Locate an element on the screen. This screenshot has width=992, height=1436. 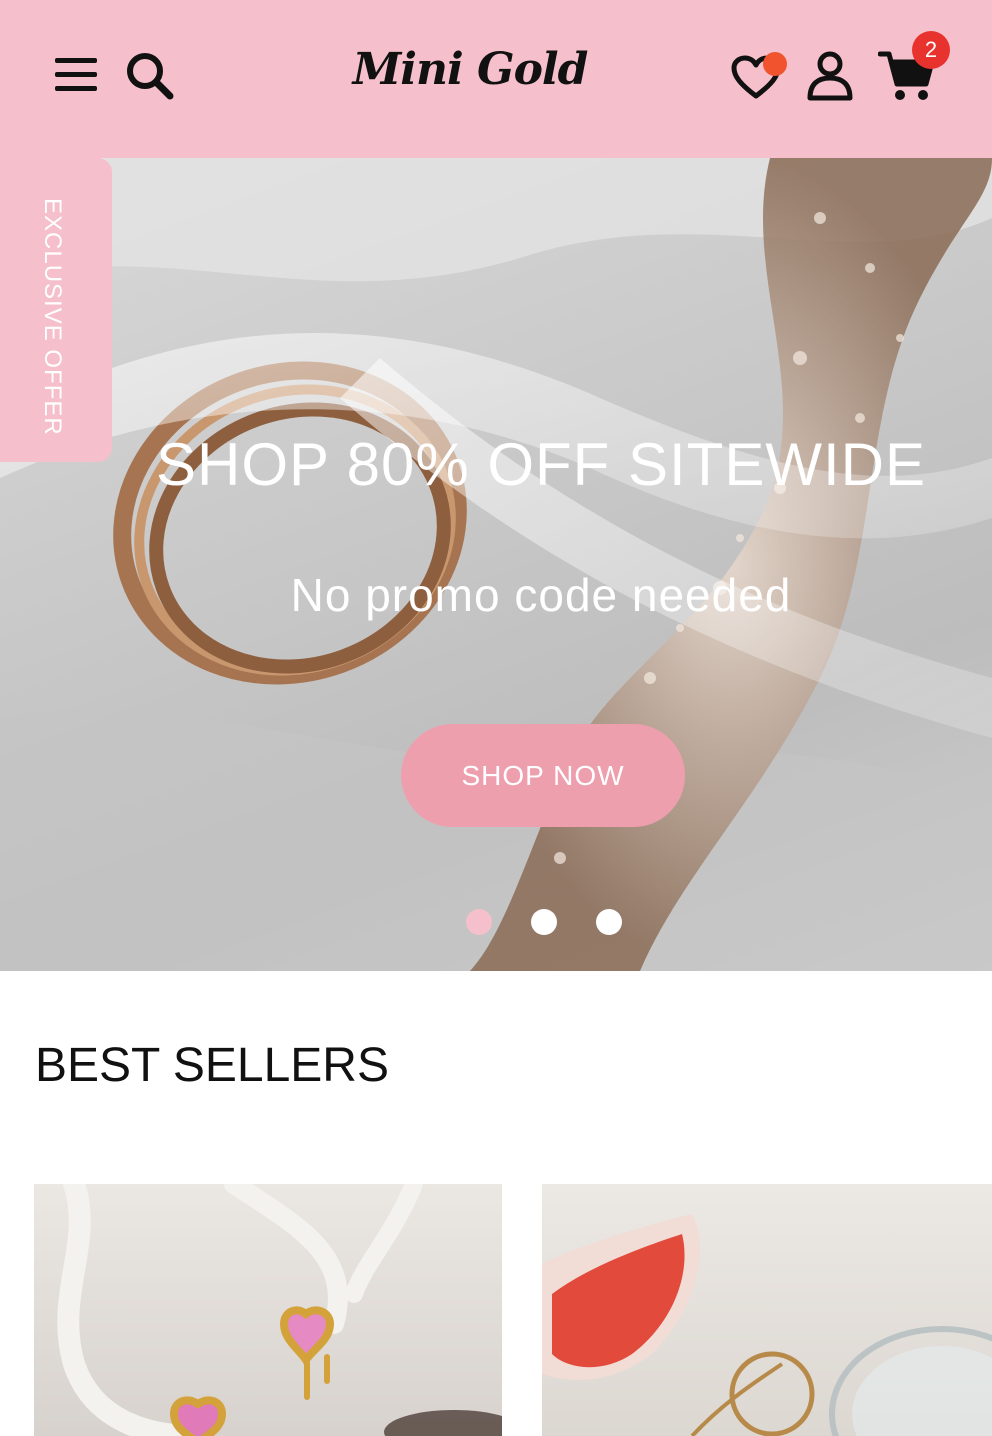
site-header: Mini Gold 2 is located at coordinates (496, 79).